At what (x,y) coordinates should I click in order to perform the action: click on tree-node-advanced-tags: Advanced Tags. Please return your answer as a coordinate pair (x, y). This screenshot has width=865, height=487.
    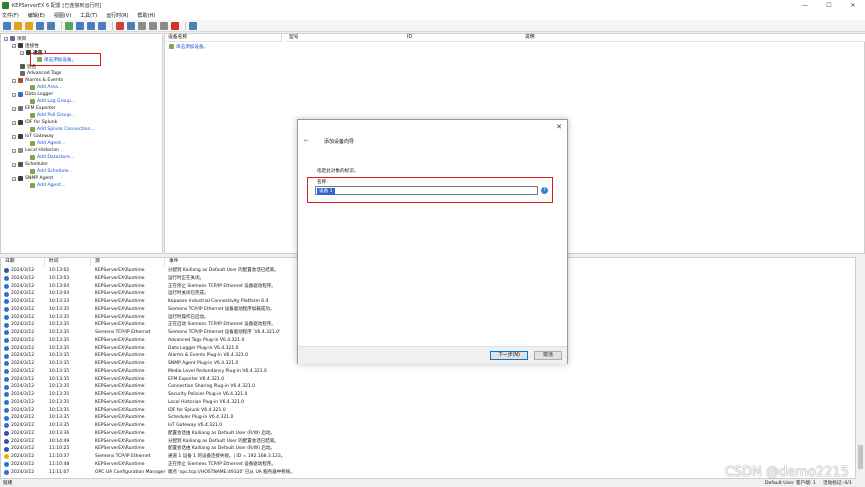
    Looking at the image, I should click on (40, 73).